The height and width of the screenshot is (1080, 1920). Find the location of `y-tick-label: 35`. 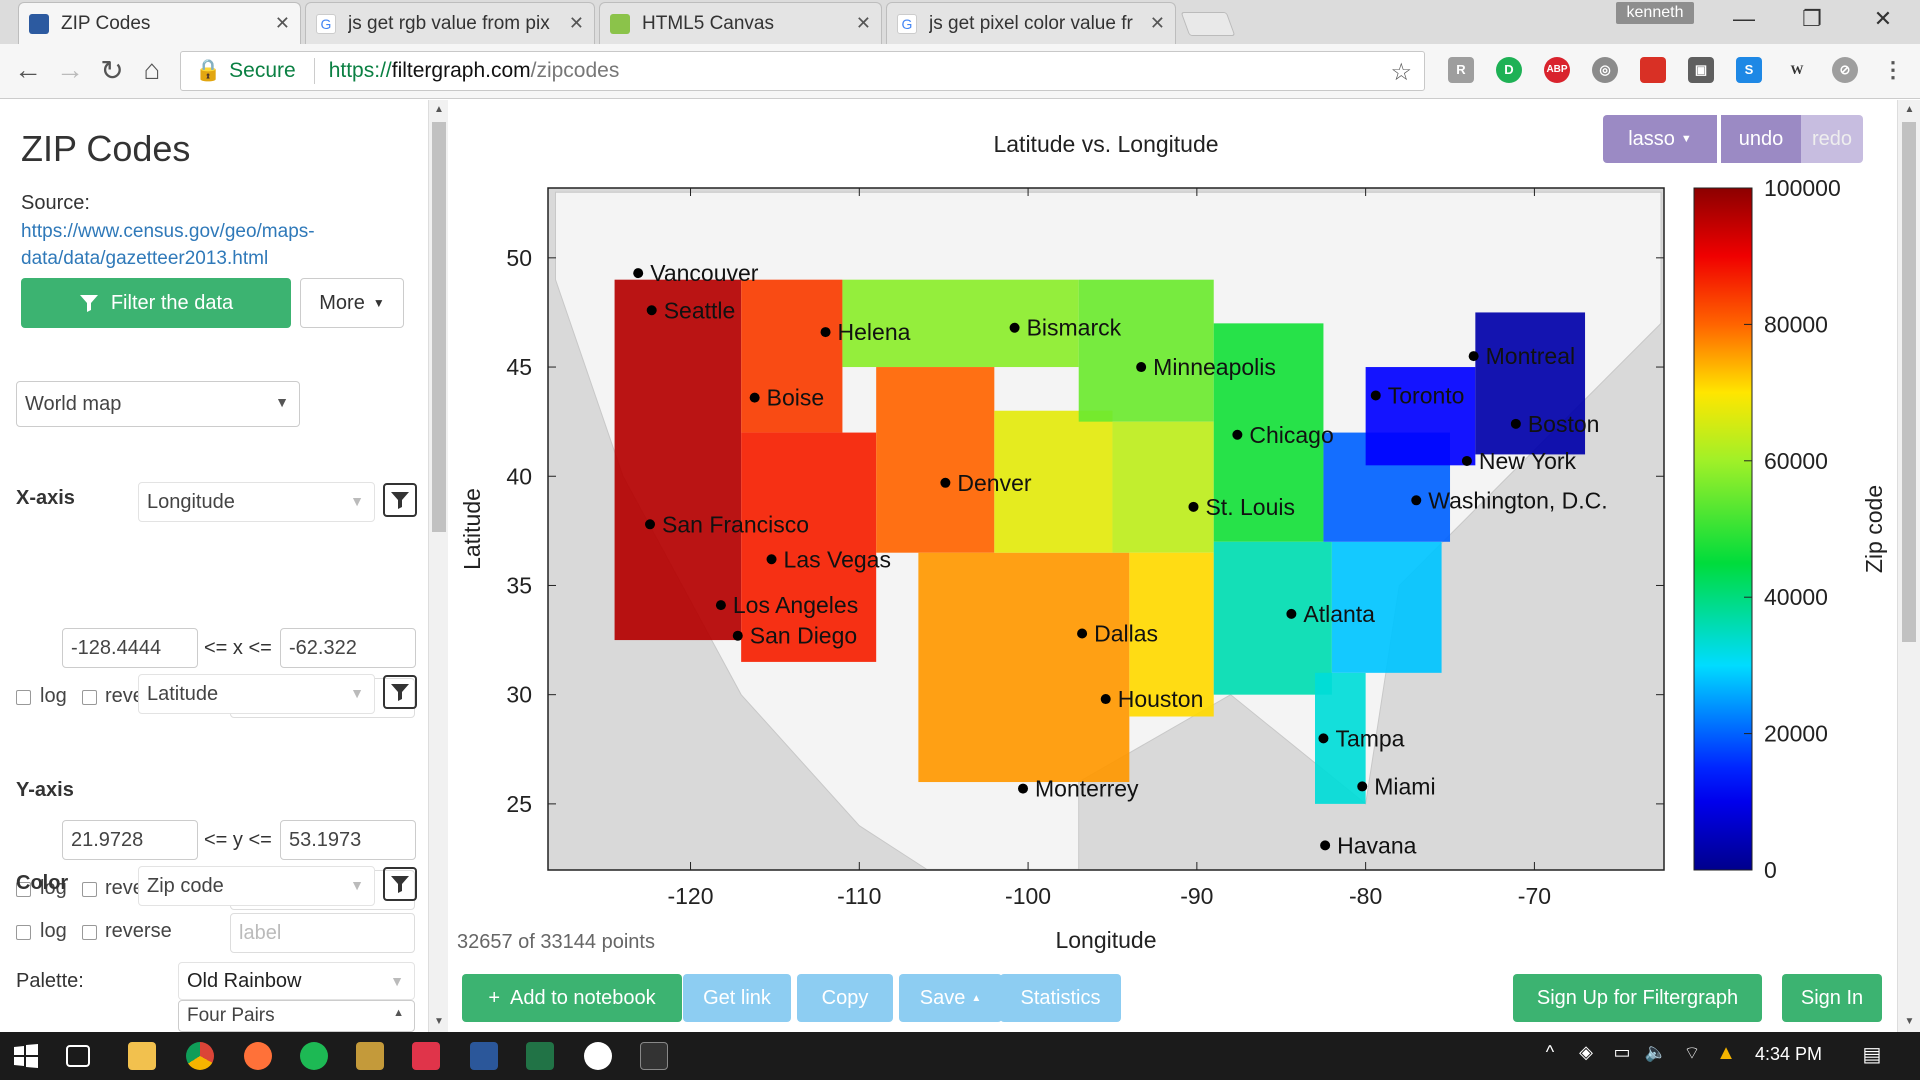

y-tick-label: 35 is located at coordinates (519, 585).